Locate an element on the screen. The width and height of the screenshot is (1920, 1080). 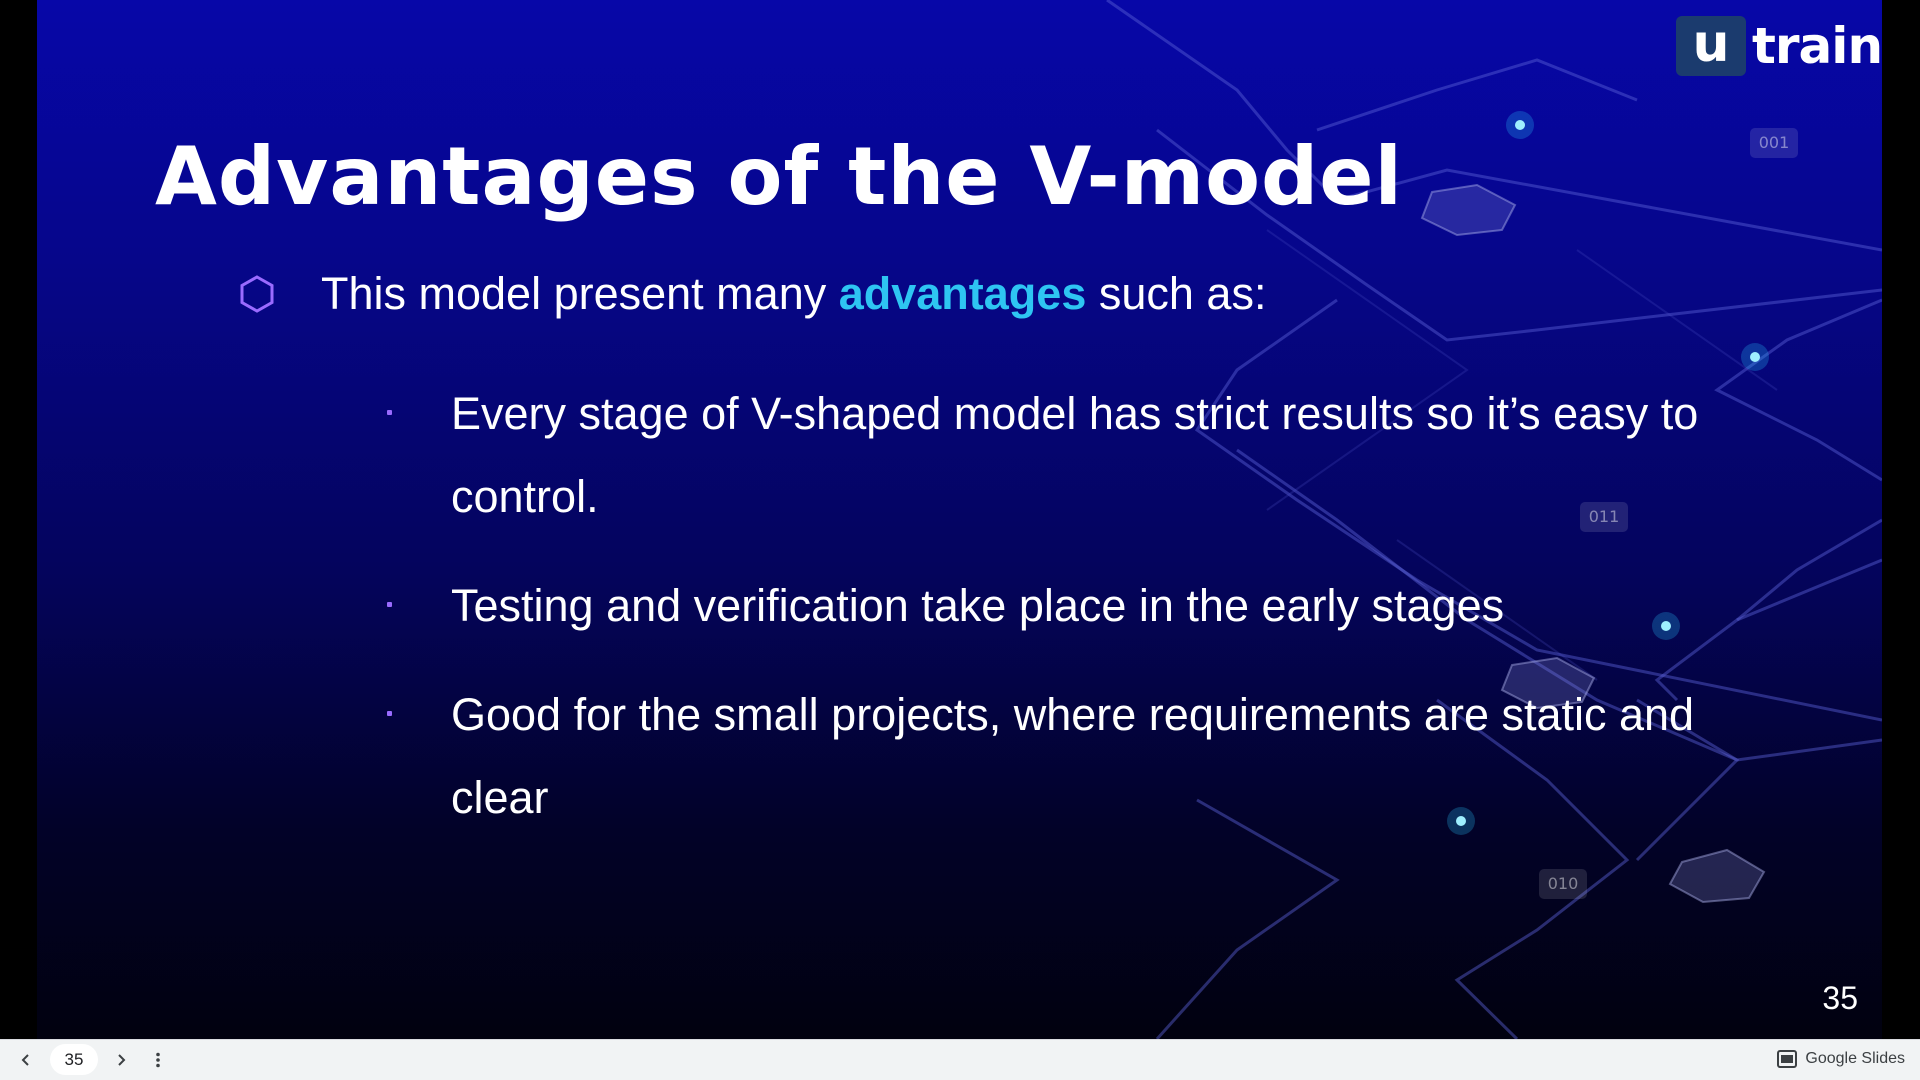
more-options-button is located at coordinates (158, 1060).